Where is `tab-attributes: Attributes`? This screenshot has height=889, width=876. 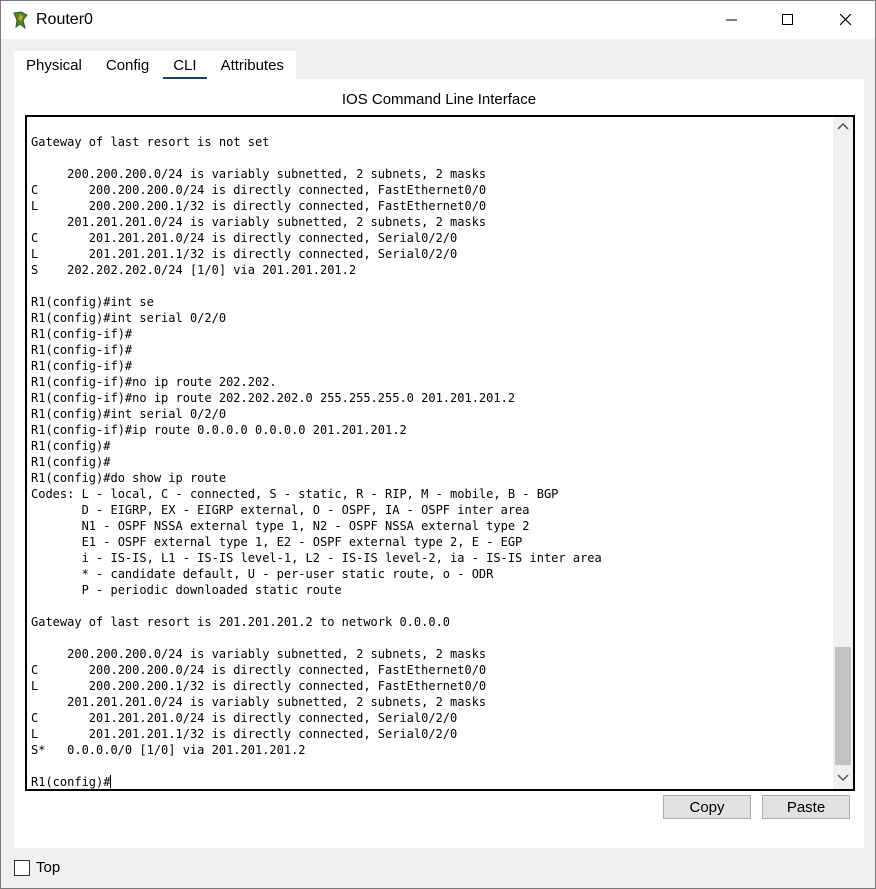
tab-attributes: Attributes is located at coordinates (252, 65).